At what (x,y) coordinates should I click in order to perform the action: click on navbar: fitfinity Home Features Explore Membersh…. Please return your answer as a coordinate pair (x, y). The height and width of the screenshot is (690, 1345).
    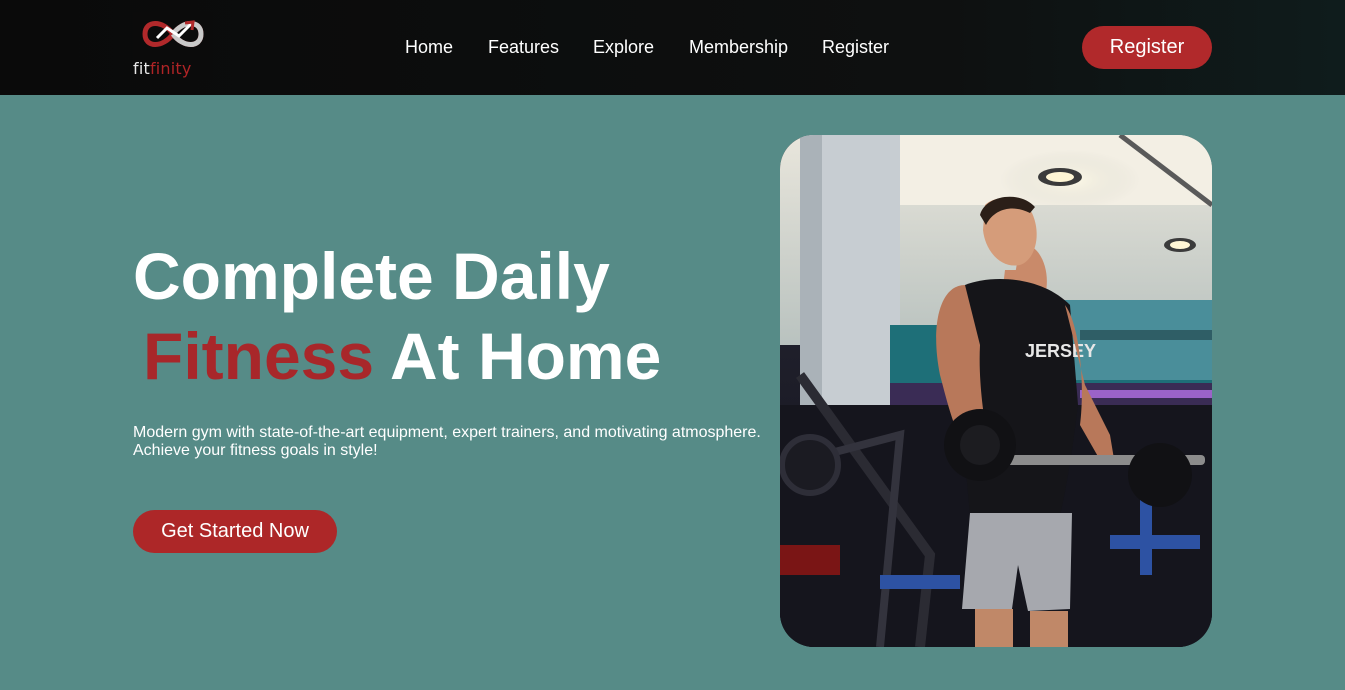
    Looking at the image, I should click on (672, 47).